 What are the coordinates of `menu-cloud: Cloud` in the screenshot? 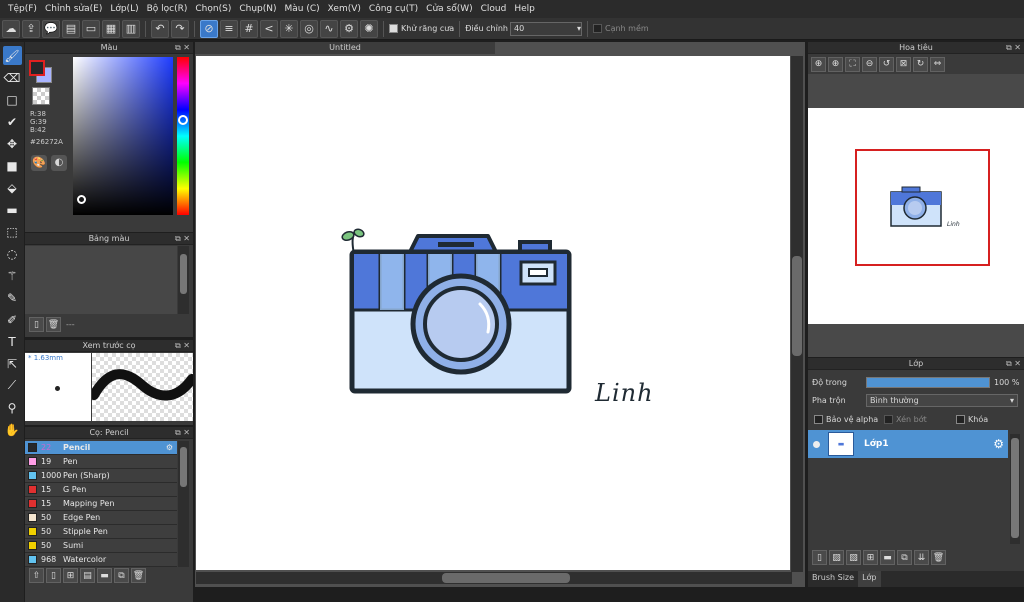 It's located at (494, 9).